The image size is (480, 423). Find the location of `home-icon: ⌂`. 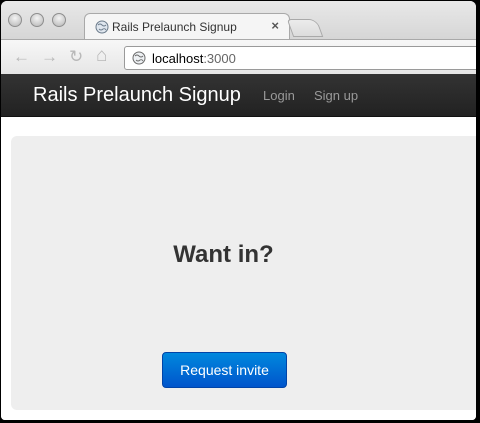

home-icon: ⌂ is located at coordinates (101, 56).